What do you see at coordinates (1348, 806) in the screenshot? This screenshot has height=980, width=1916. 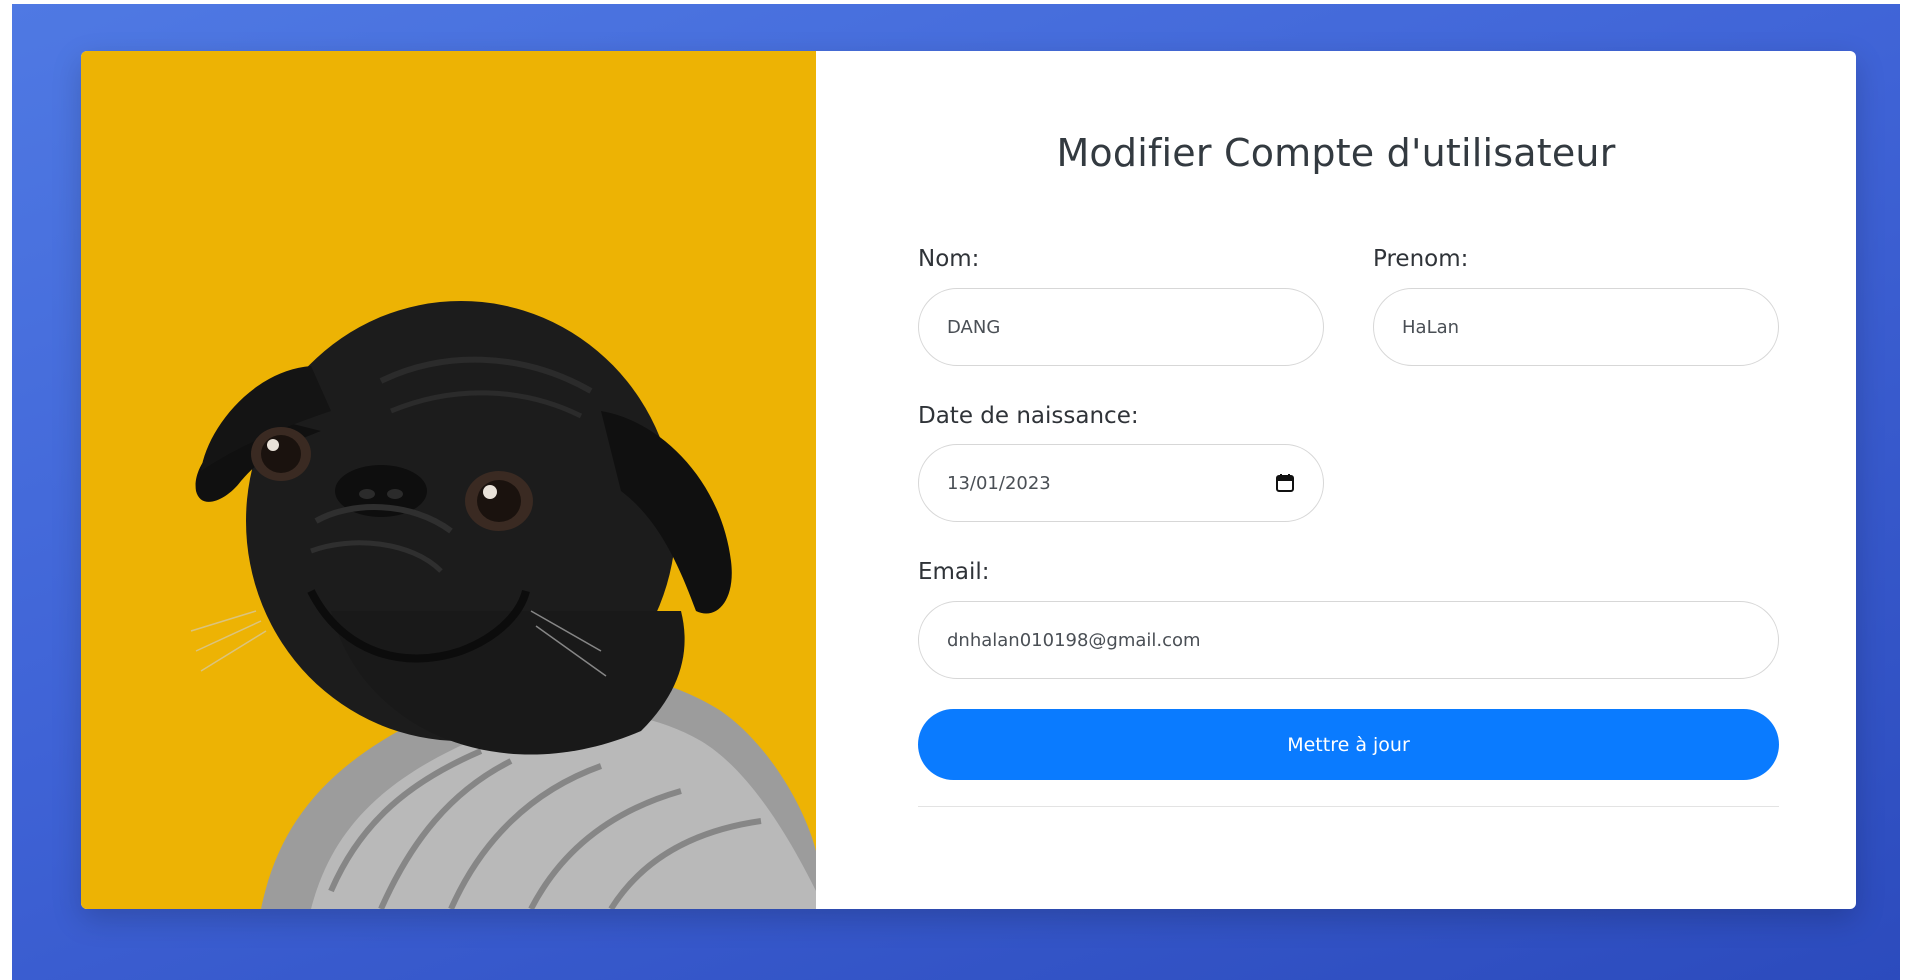 I see `form-divider` at bounding box center [1348, 806].